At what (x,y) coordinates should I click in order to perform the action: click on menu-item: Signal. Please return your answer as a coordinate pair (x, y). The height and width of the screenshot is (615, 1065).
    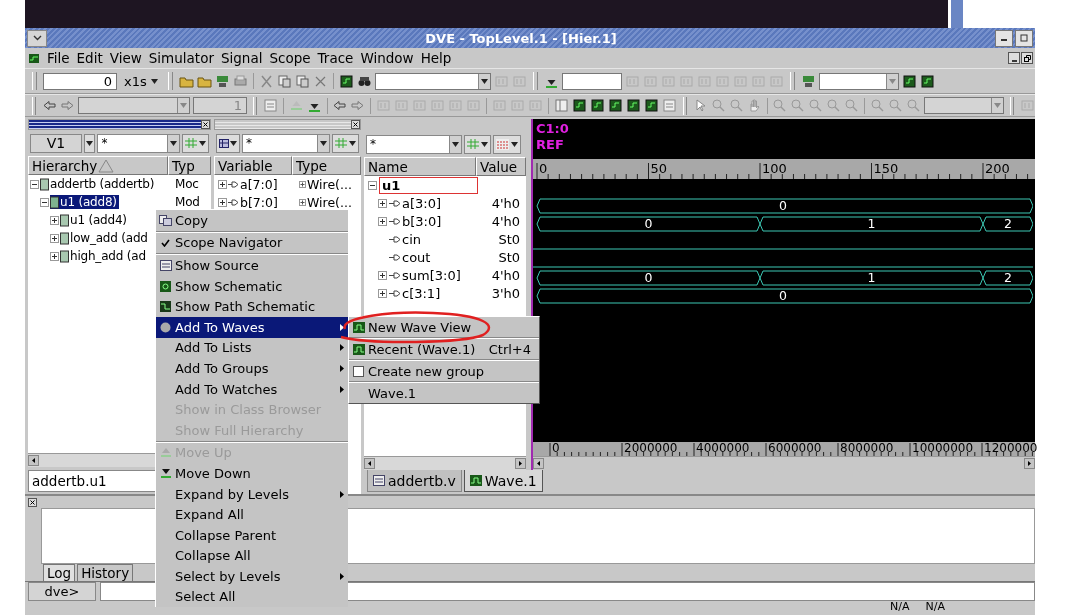
    Looking at the image, I should click on (241, 58).